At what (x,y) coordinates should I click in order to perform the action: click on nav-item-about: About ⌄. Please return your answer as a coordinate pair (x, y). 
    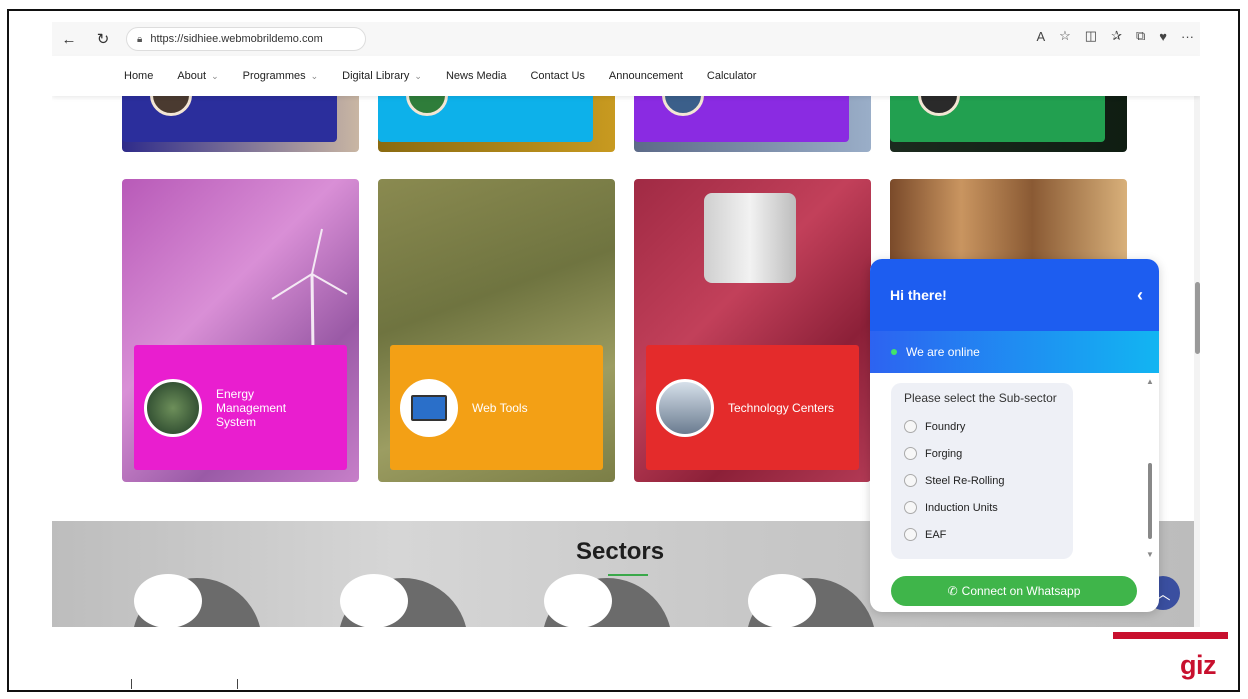
    Looking at the image, I should click on (197, 76).